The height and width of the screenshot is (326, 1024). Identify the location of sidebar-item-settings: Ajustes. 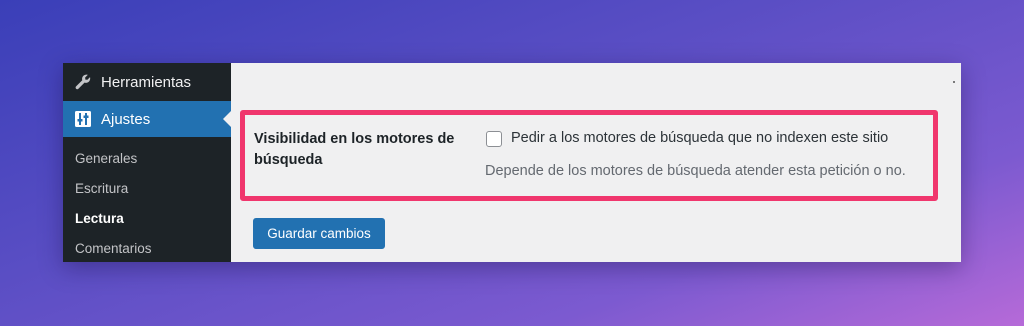
(147, 119).